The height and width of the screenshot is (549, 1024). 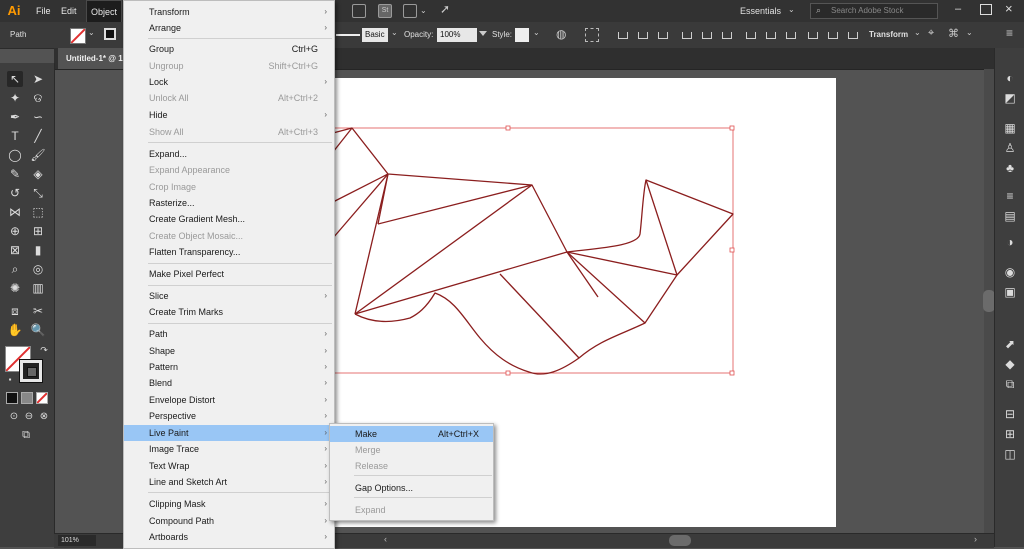 What do you see at coordinates (445, 9) in the screenshot?
I see `gpu-performance-icon: ➚` at bounding box center [445, 9].